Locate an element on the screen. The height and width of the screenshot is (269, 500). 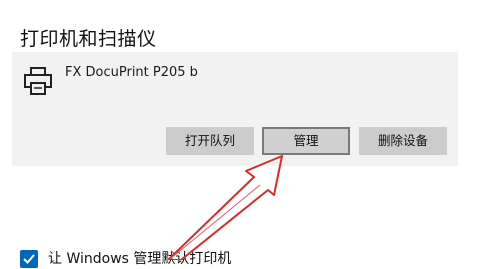
printer-icon is located at coordinates (38, 81).